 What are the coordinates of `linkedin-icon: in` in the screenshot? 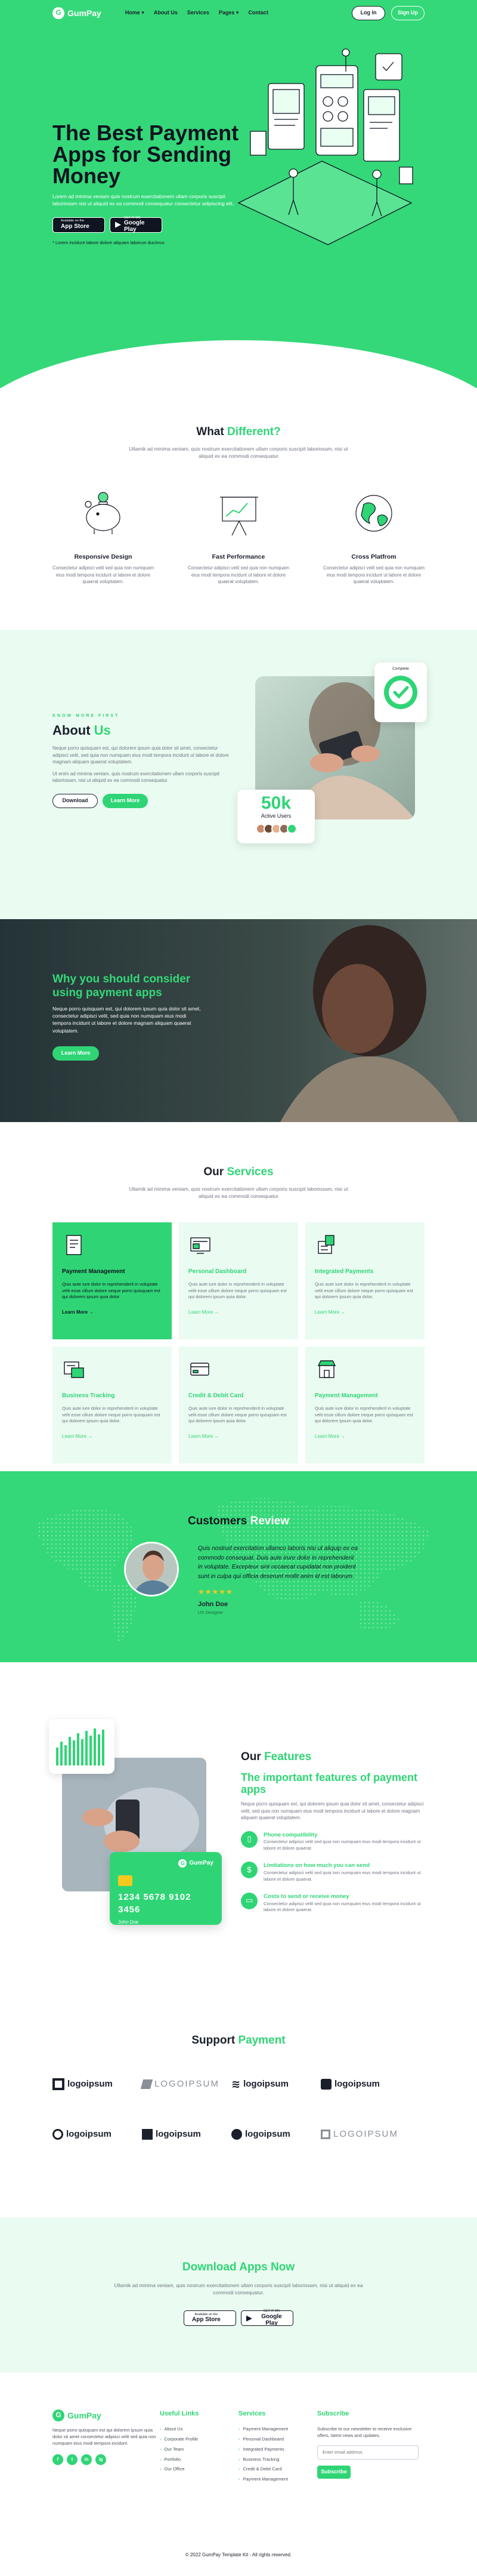 It's located at (86, 2459).